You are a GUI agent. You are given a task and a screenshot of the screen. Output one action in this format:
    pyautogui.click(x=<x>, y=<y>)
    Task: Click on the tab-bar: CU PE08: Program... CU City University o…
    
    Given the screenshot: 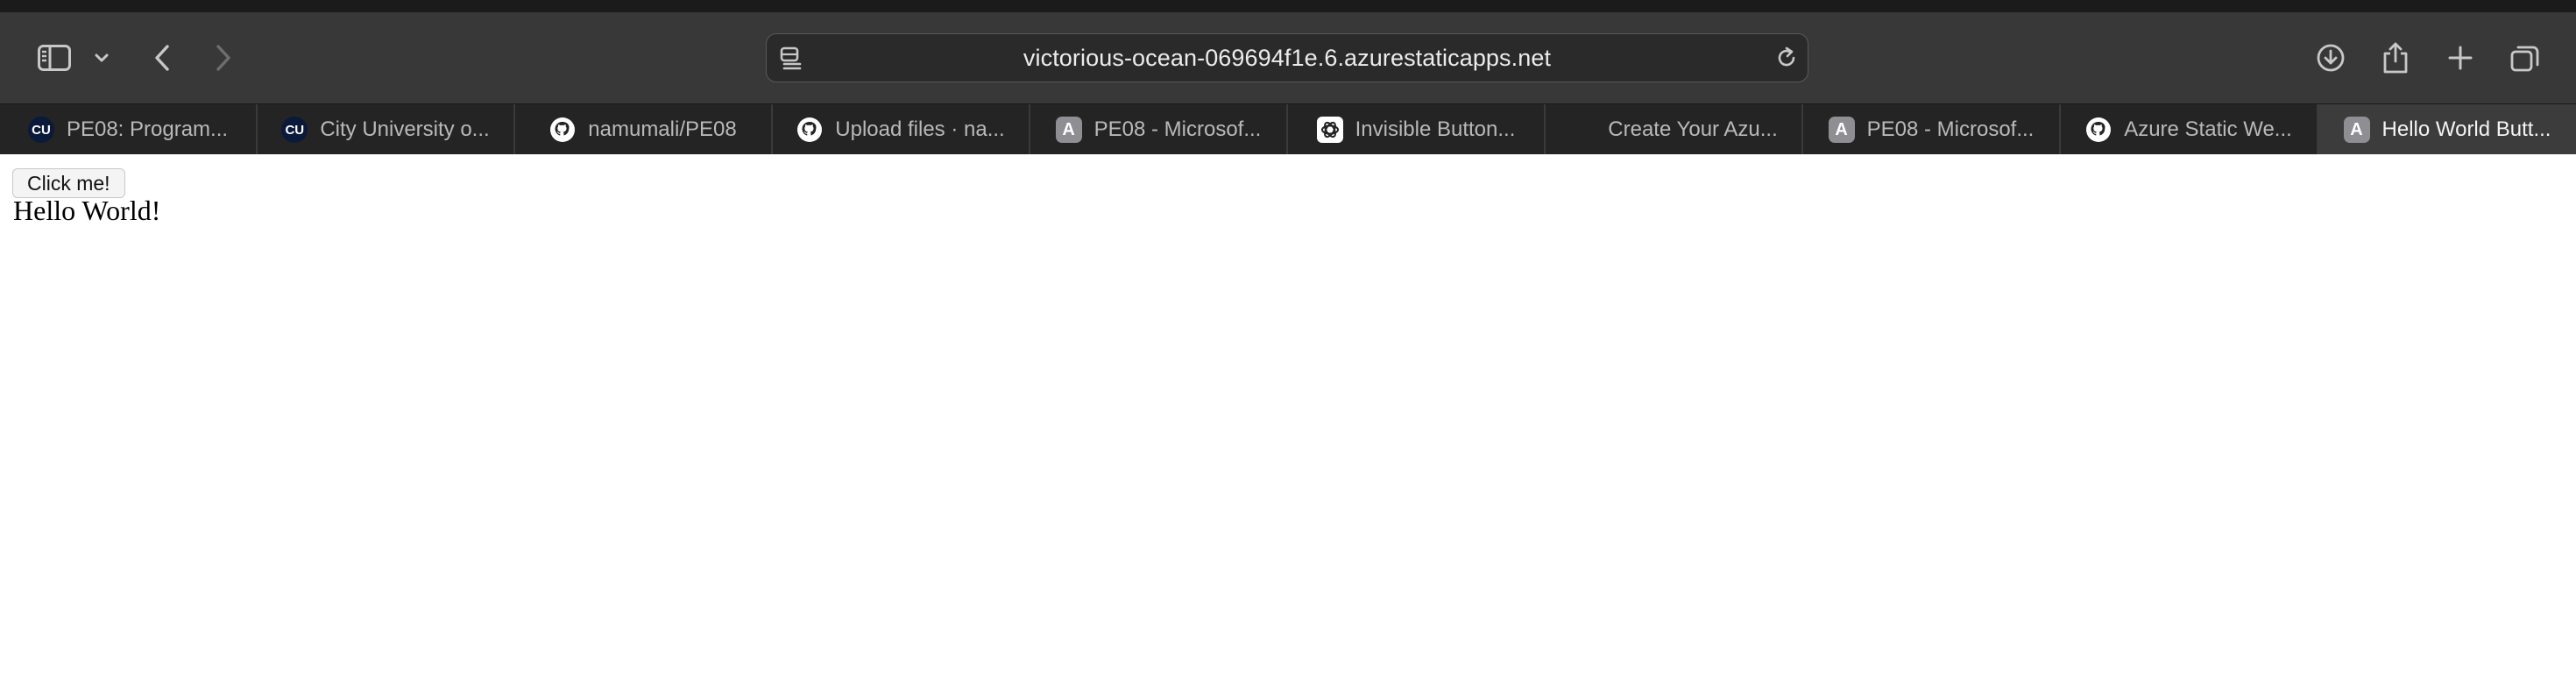 What is the action you would take?
    pyautogui.click(x=1288, y=129)
    